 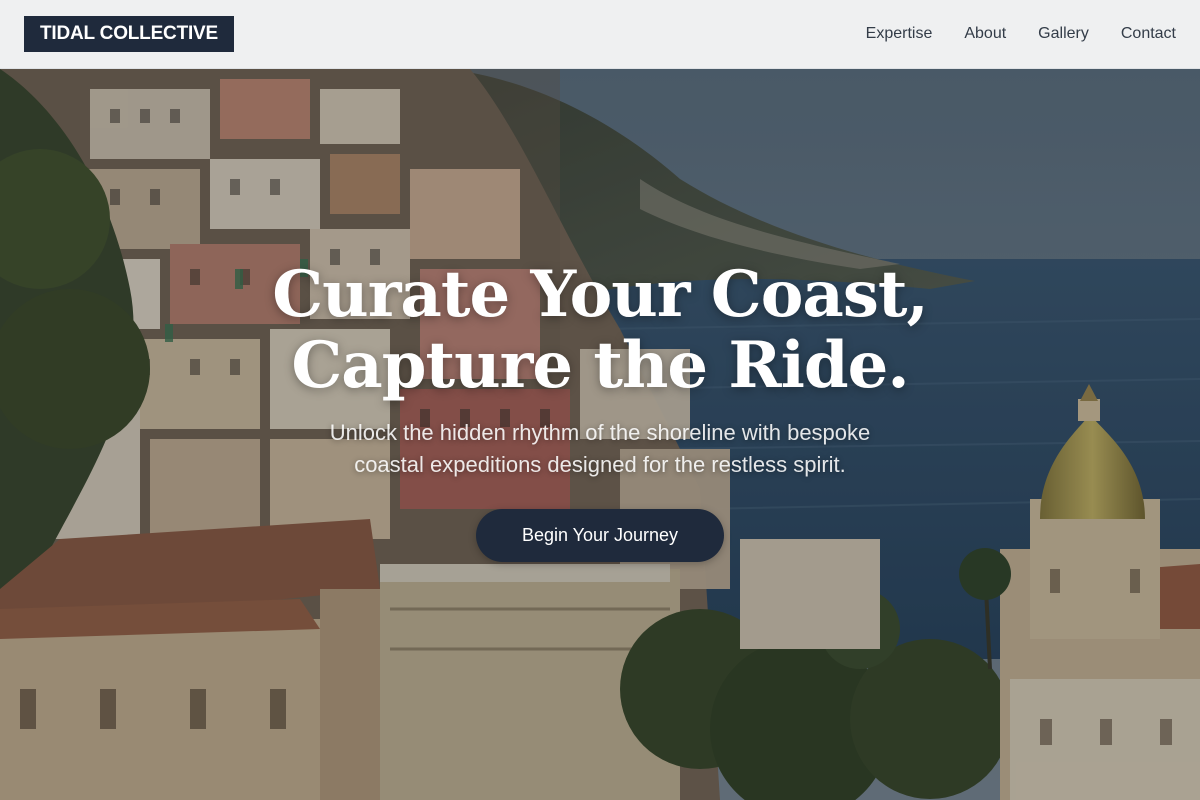 What do you see at coordinates (600, 535) in the screenshot?
I see `begin-journey-button: Begin Your Journey` at bounding box center [600, 535].